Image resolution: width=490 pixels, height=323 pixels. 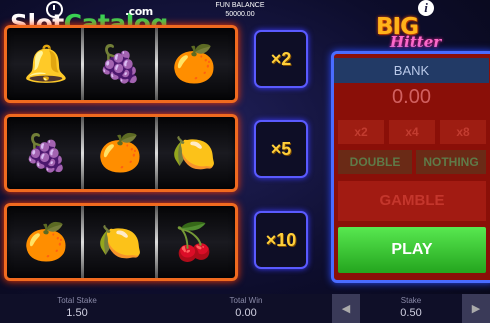 I want to click on stake-decrease-button: ◀, so click(x=346, y=308).